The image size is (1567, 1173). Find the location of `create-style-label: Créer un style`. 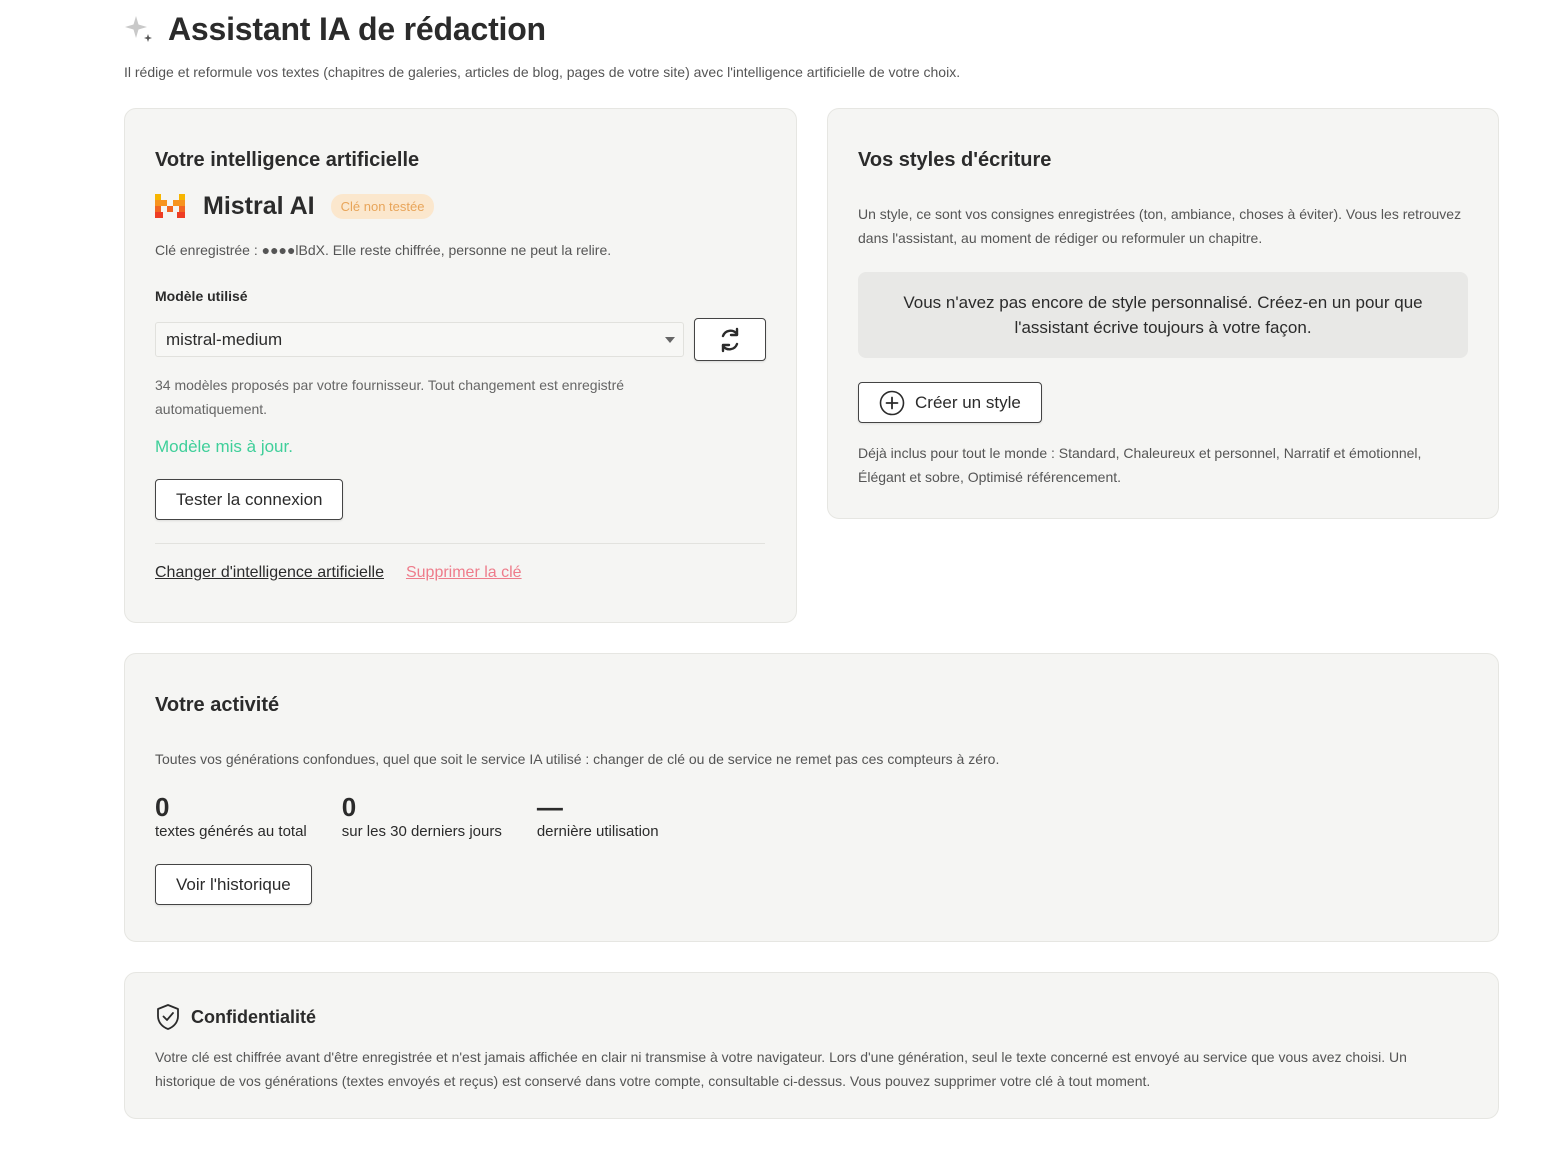

create-style-label: Créer un style is located at coordinates (968, 402).